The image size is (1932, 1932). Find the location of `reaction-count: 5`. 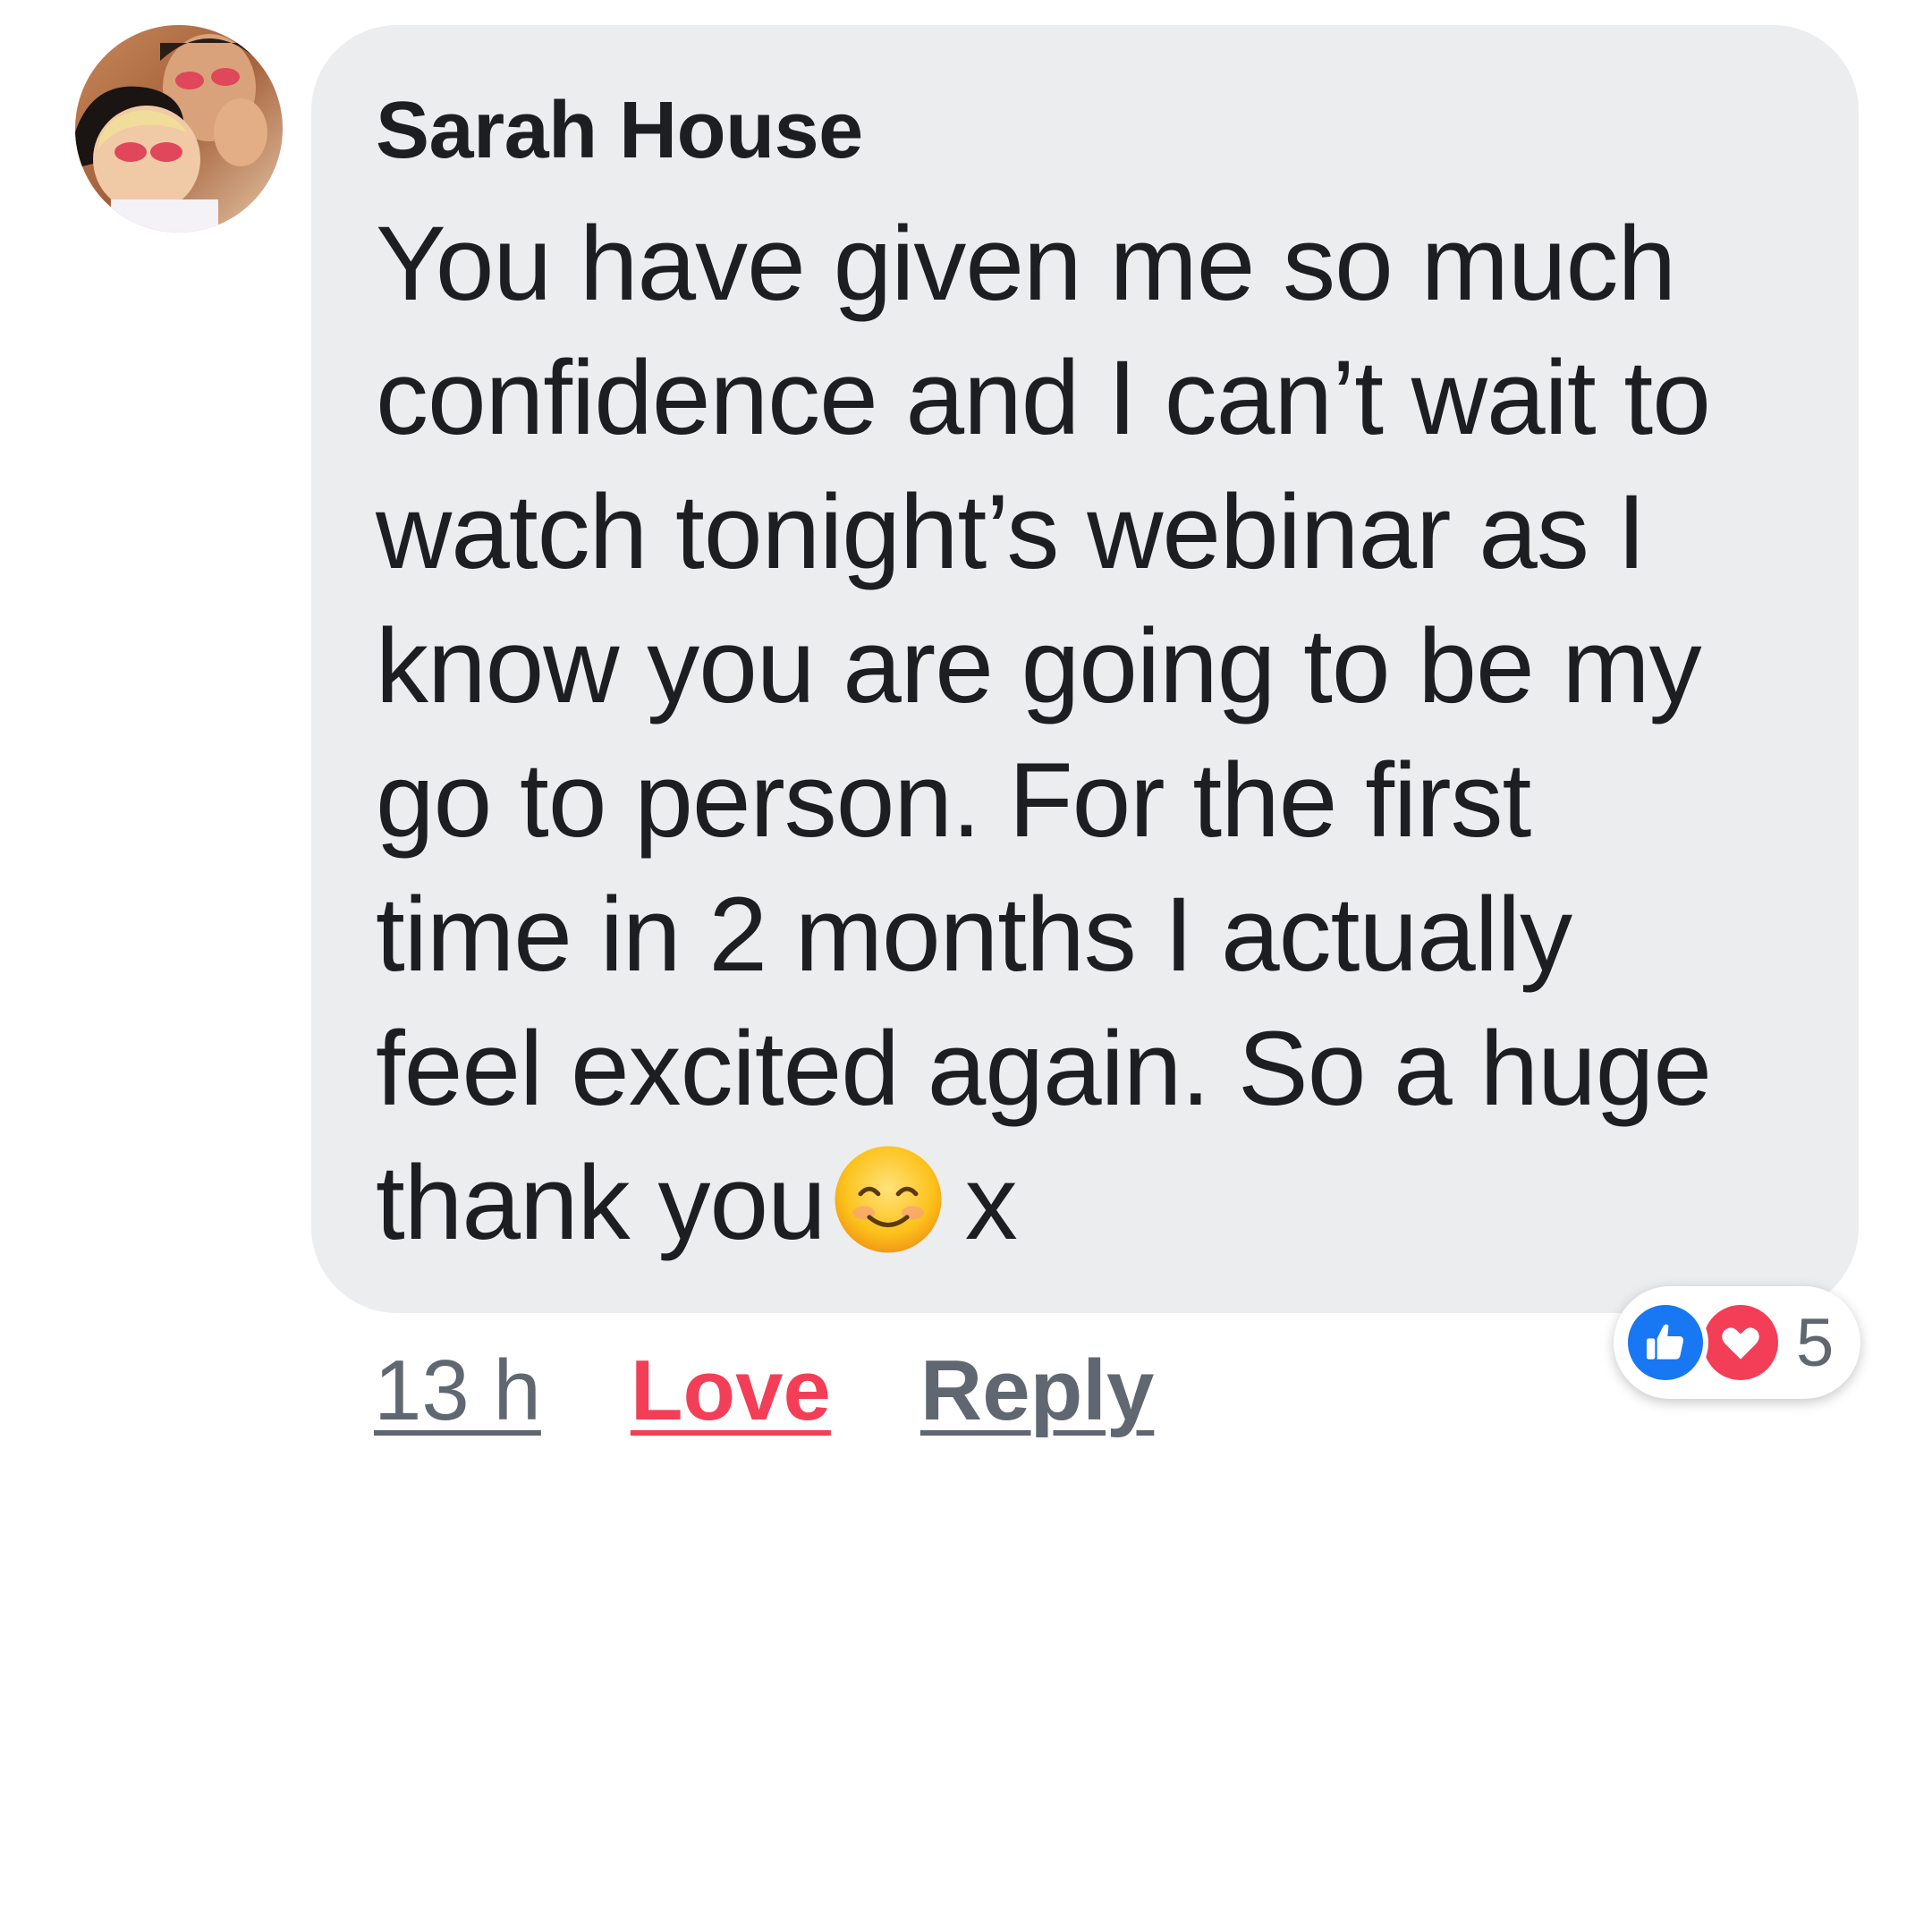

reaction-count: 5 is located at coordinates (1815, 1342).